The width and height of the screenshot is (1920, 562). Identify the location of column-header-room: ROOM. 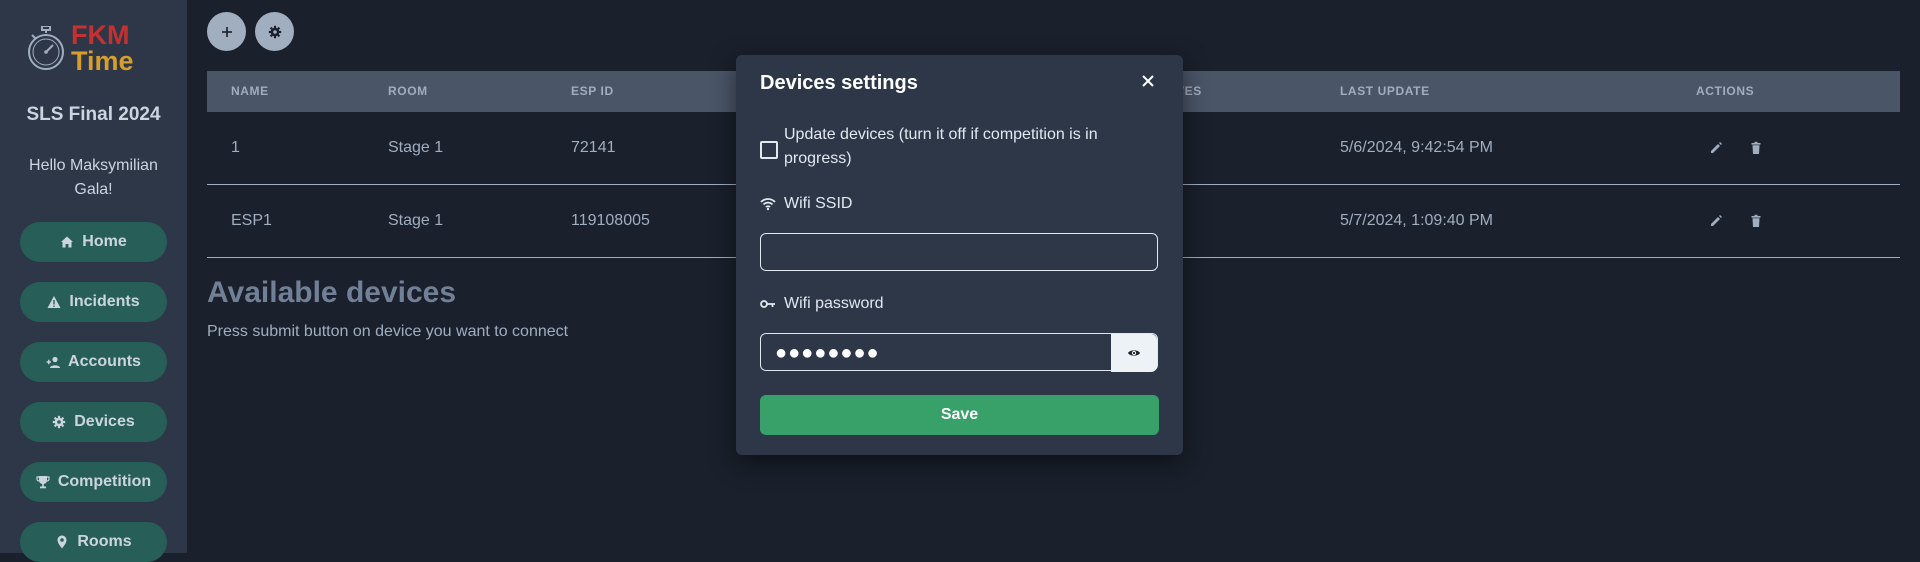
(408, 91).